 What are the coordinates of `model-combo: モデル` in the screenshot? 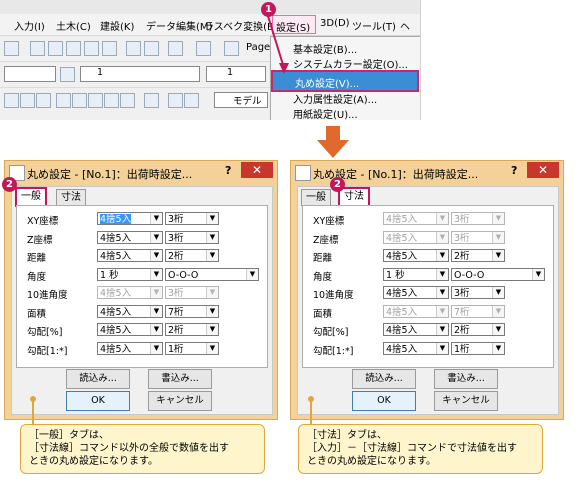 It's located at (241, 100).